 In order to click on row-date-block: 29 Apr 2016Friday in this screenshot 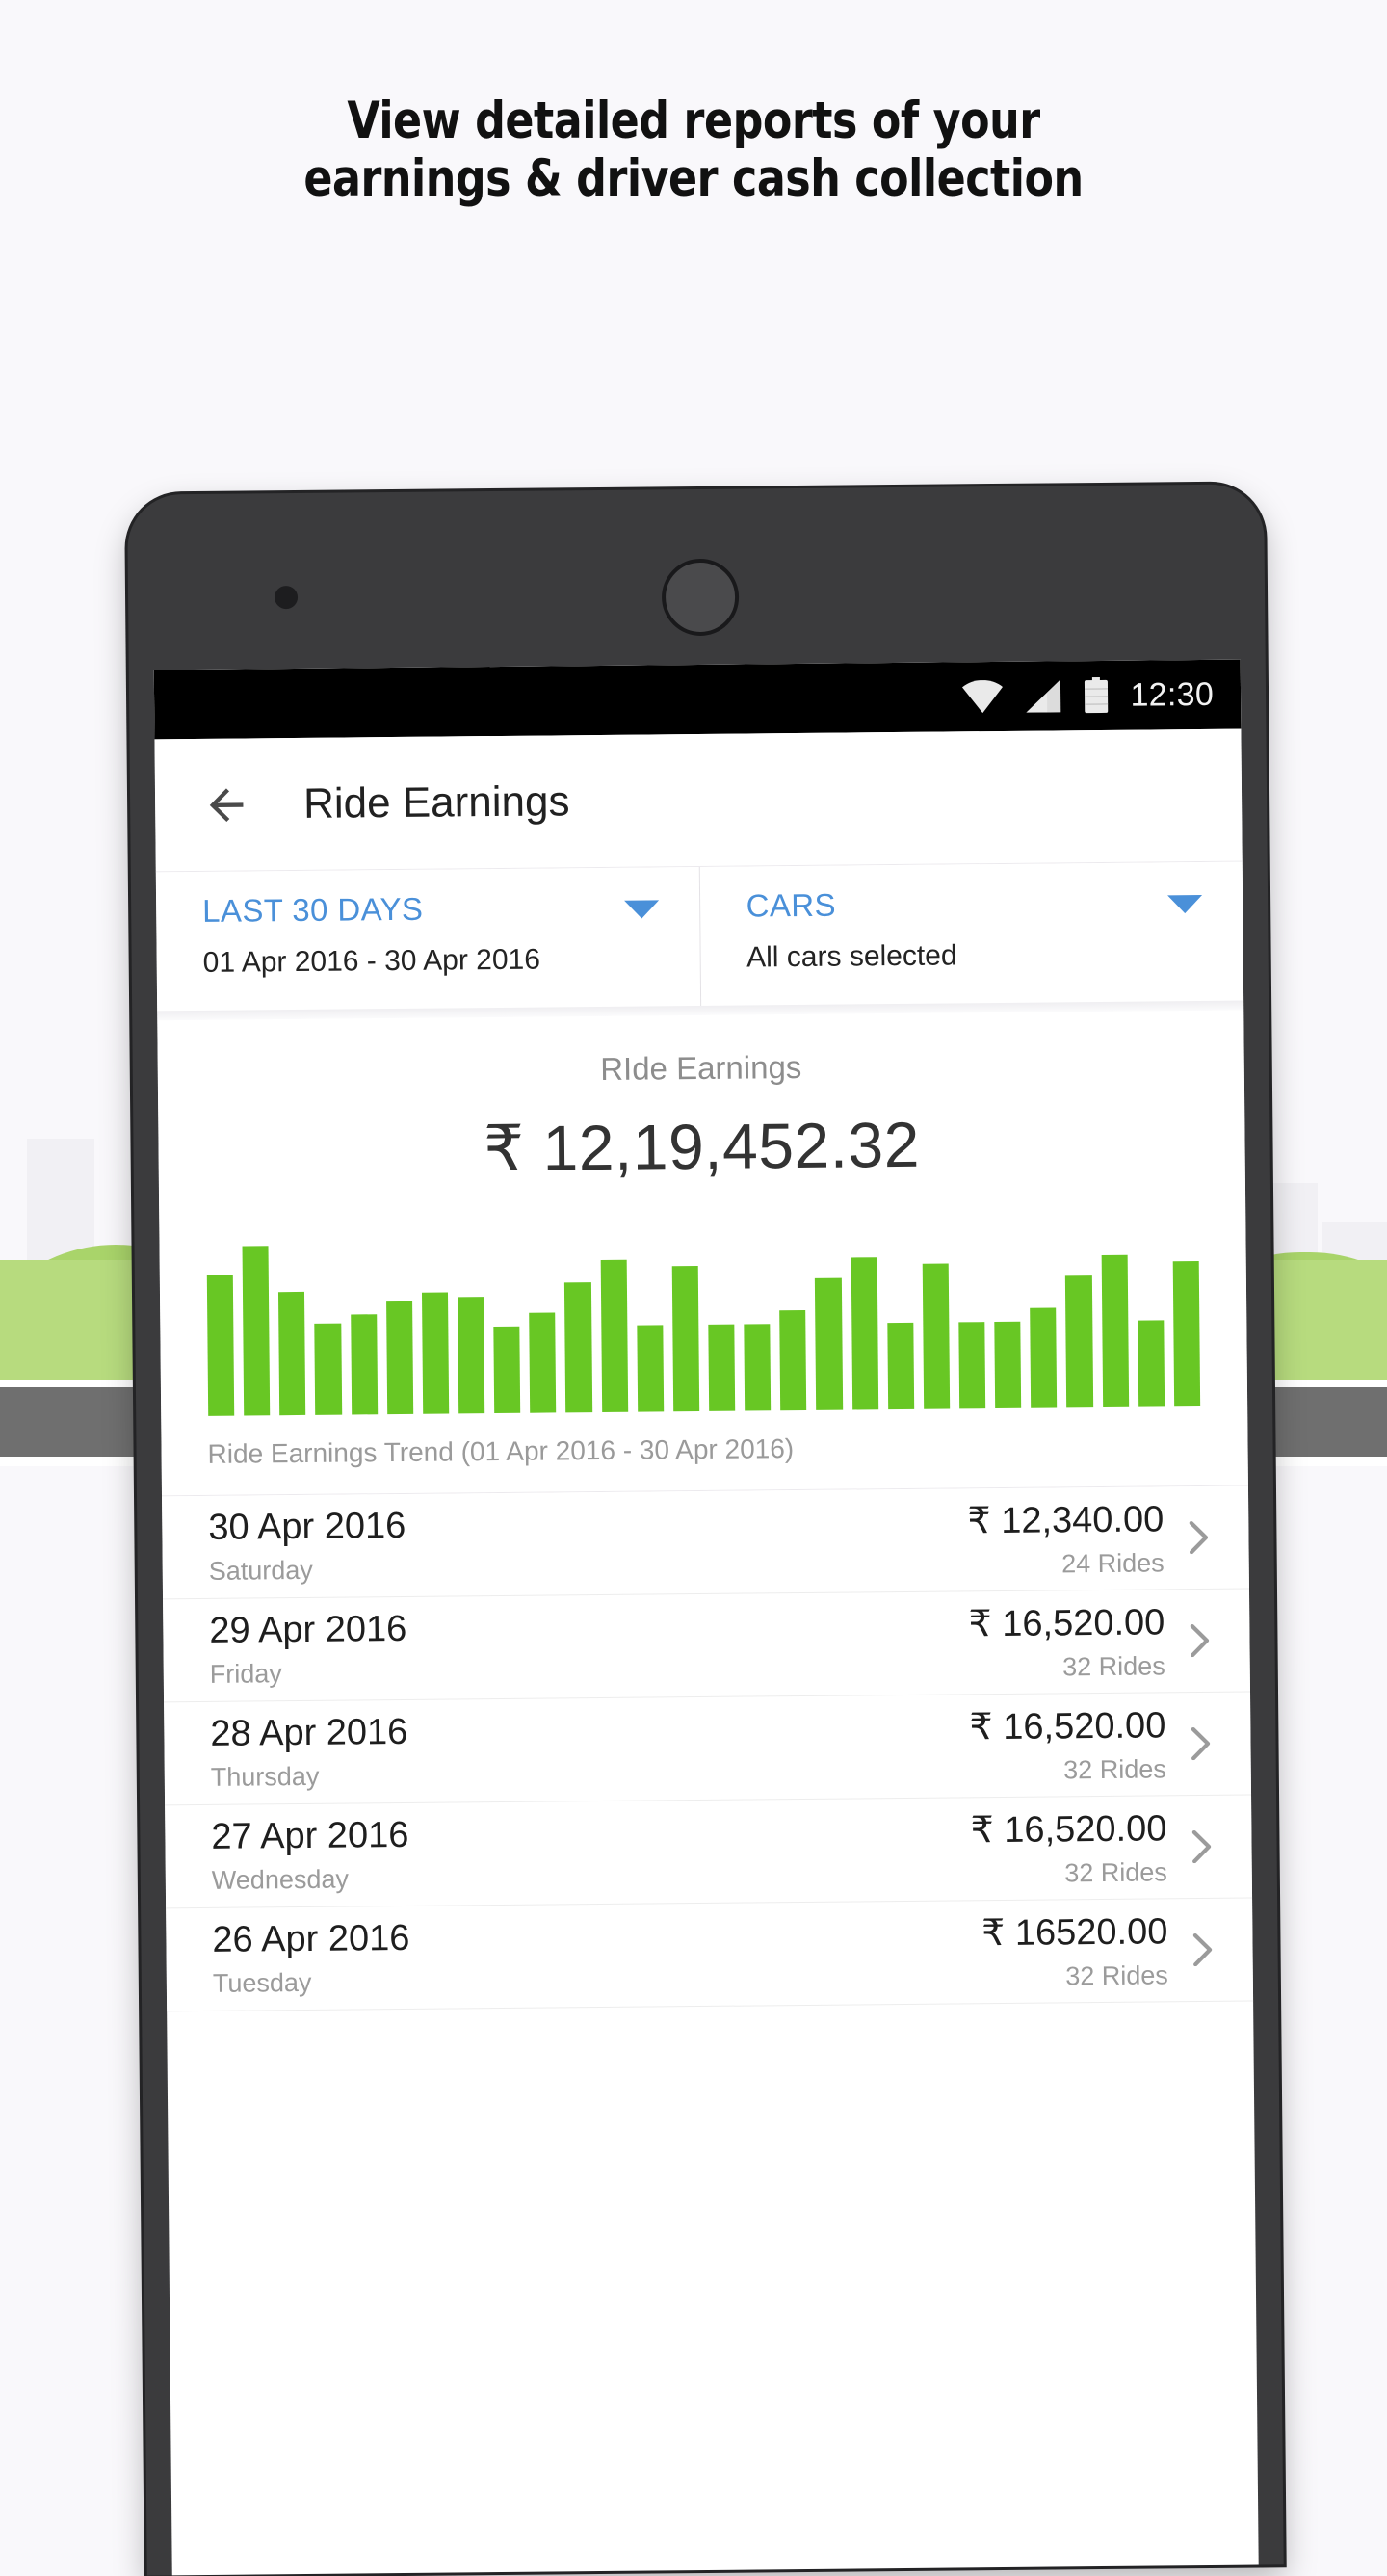, I will do `click(589, 1646)`.